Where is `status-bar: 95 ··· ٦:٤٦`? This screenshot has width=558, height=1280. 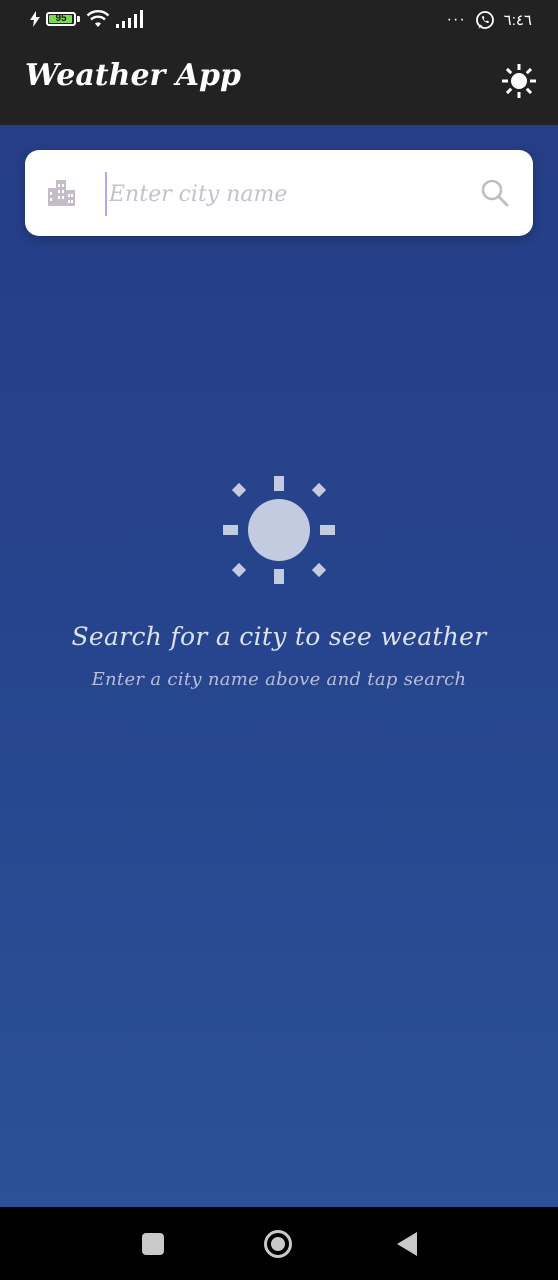
status-bar: 95 ··· ٦:٤٦ is located at coordinates (279, 20).